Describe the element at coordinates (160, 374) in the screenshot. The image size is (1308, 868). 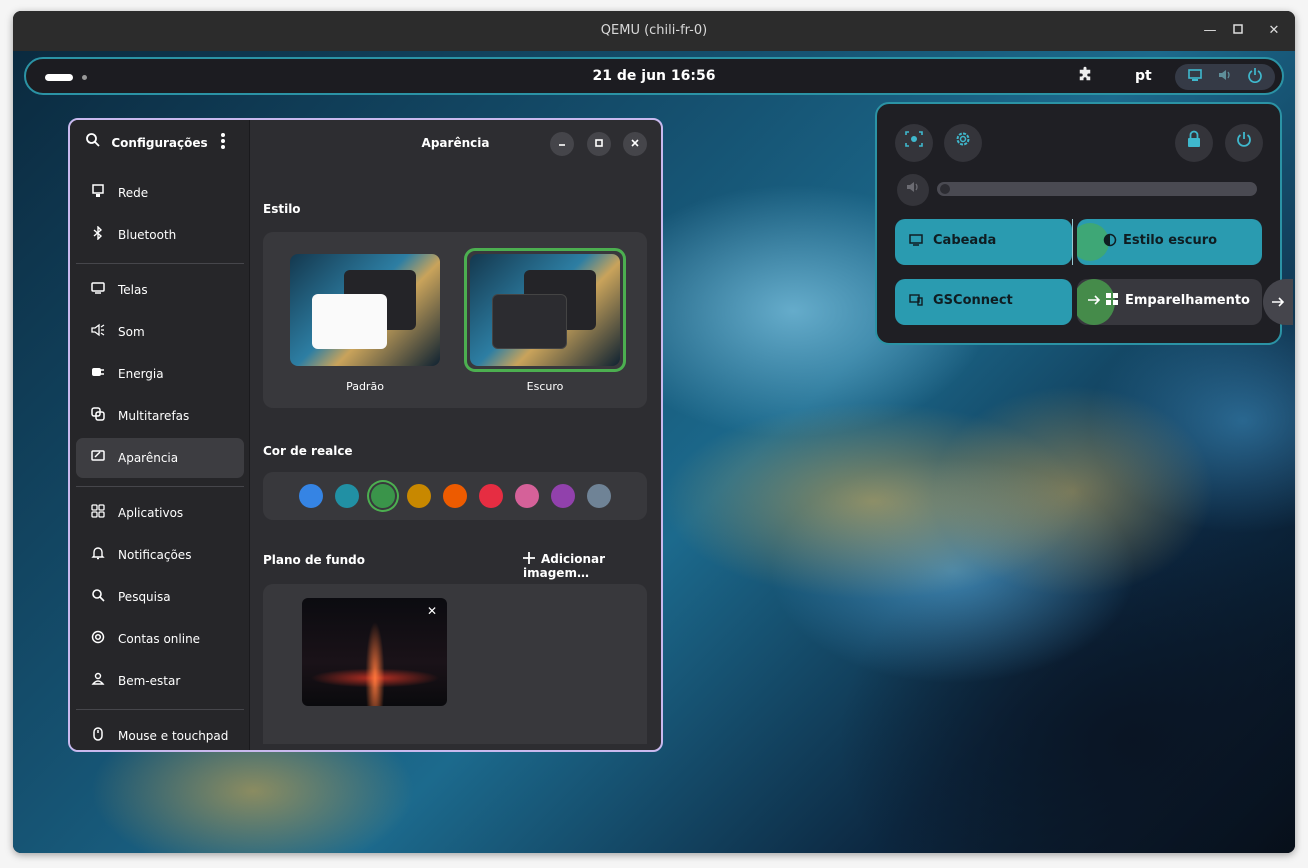
I see `sidebar-item-energia: Energia` at that location.